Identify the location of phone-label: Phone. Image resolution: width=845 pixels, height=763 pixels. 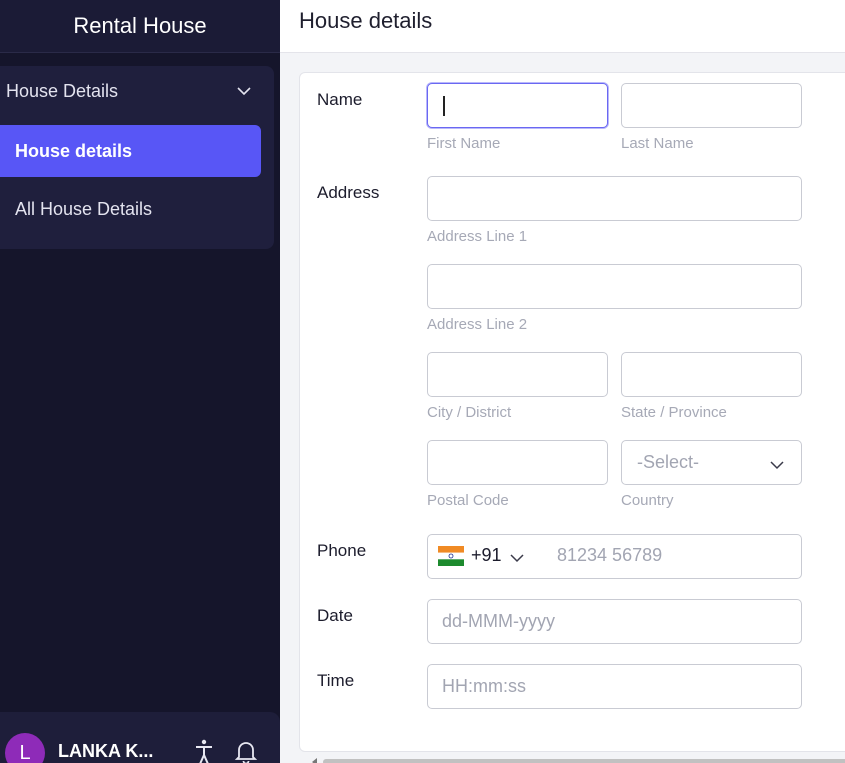
(342, 550).